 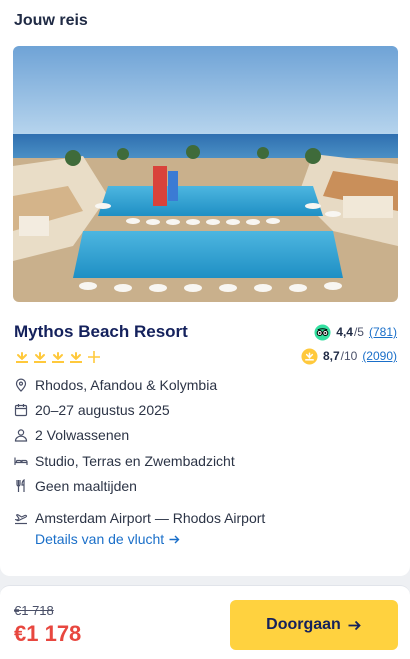 I want to click on dates-row: 20–27 augustus 2025, so click(x=92, y=410).